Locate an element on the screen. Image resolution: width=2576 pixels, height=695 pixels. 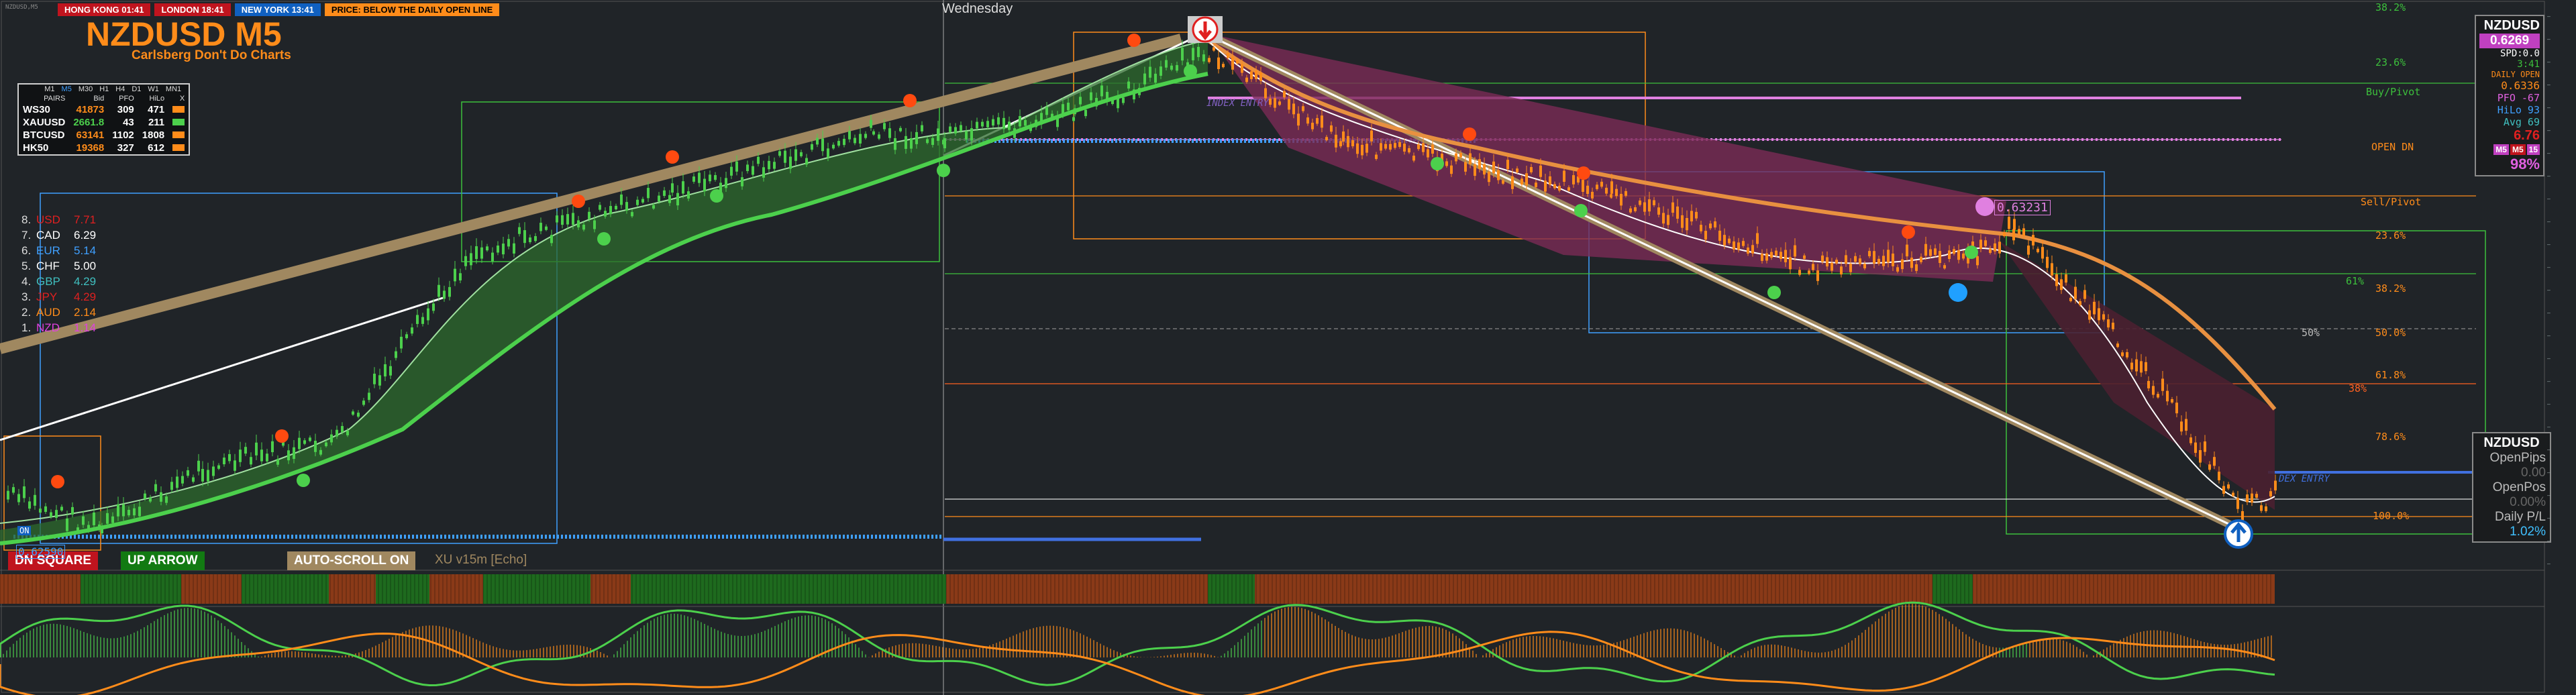
swing-high-dot is located at coordinates (672, 157).